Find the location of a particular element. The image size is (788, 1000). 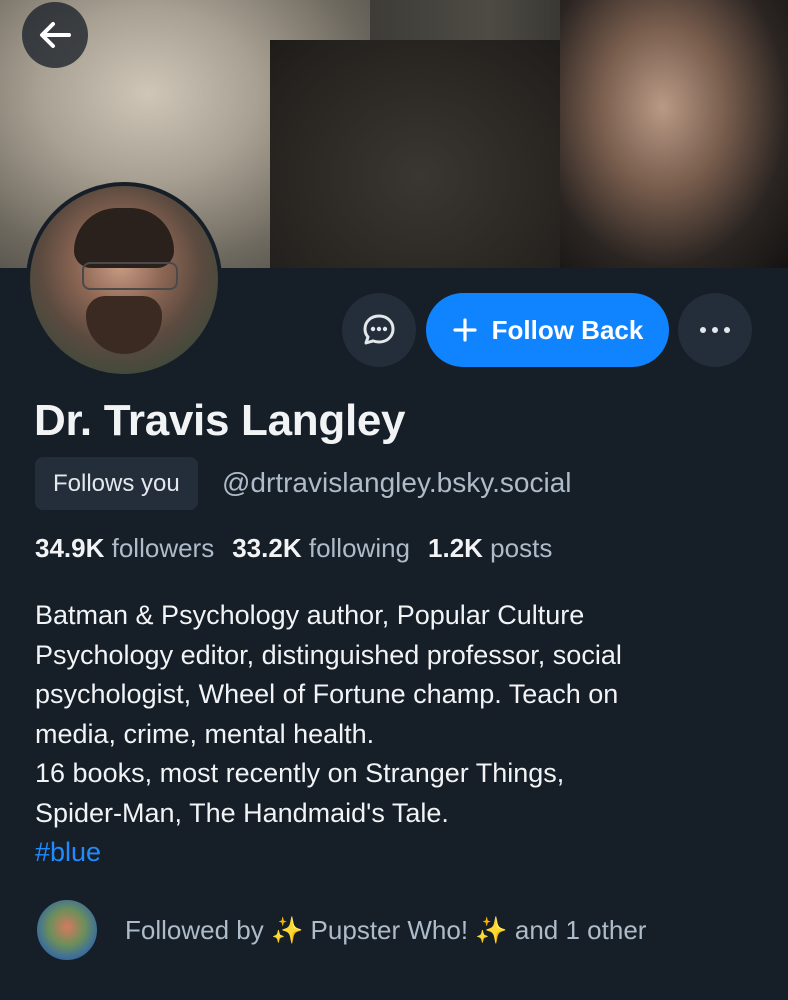

hashtag-link: #blue is located at coordinates (395, 853).